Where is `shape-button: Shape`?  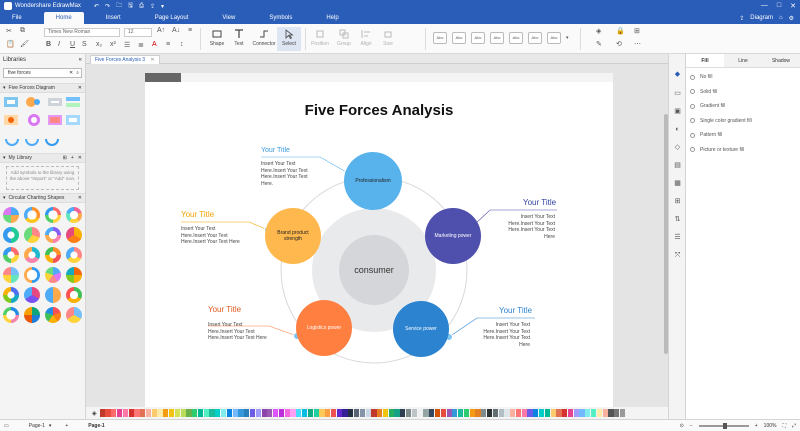
shape-button: Shape is located at coordinates (217, 39).